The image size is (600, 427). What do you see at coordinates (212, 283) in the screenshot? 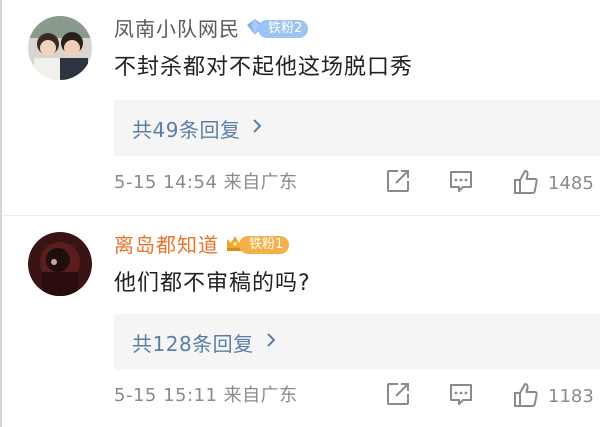
I see `comment-text: 他们都不审稿的吗?` at bounding box center [212, 283].